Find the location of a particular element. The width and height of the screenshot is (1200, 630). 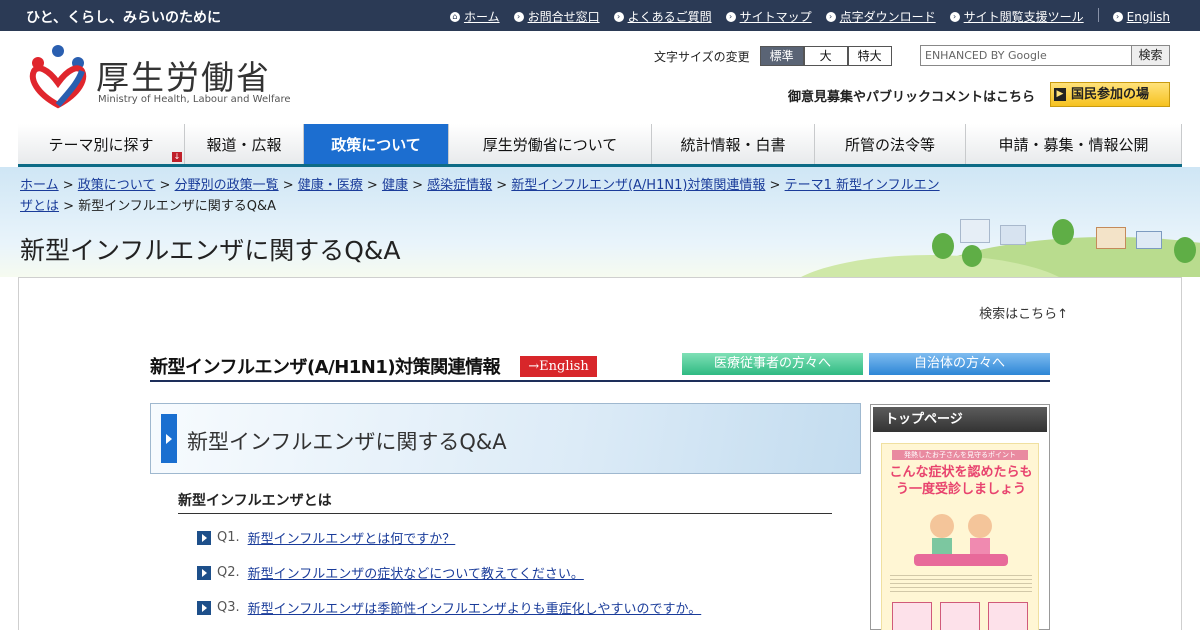

site-search: ENHANCED BY Google 検索 is located at coordinates (1045, 55).